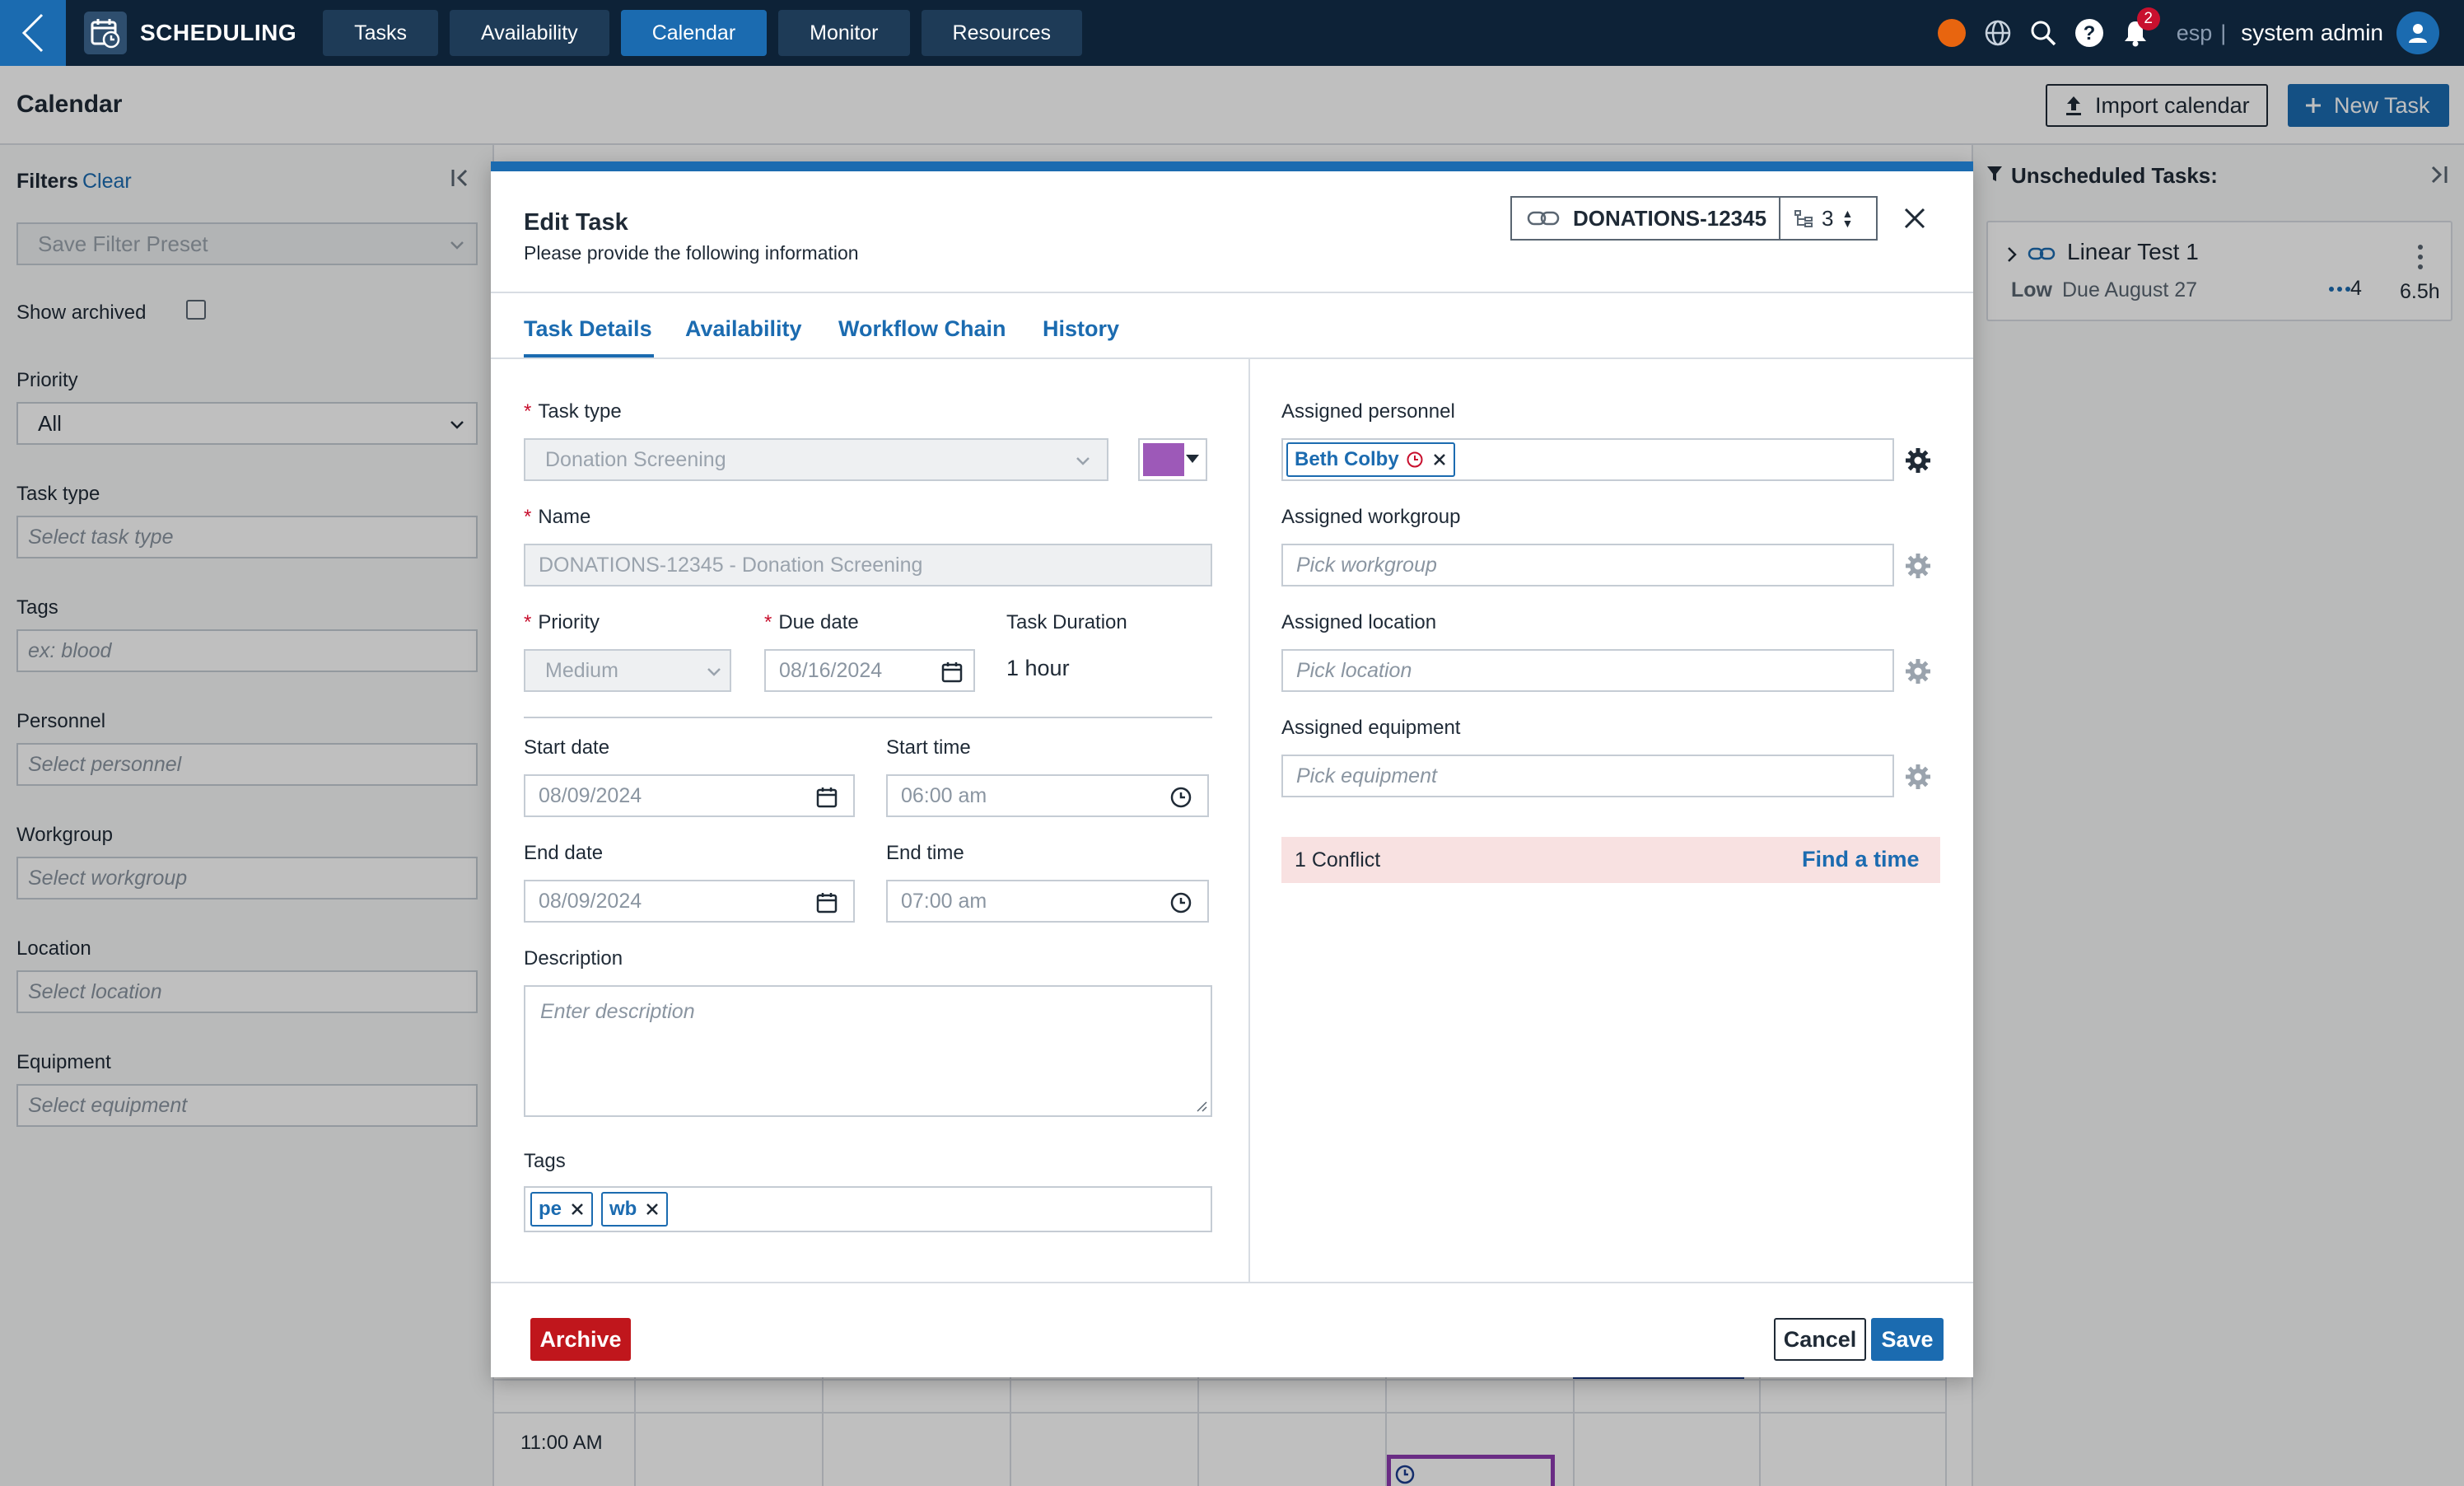  I want to click on modal-title: Edit Task, so click(576, 222).